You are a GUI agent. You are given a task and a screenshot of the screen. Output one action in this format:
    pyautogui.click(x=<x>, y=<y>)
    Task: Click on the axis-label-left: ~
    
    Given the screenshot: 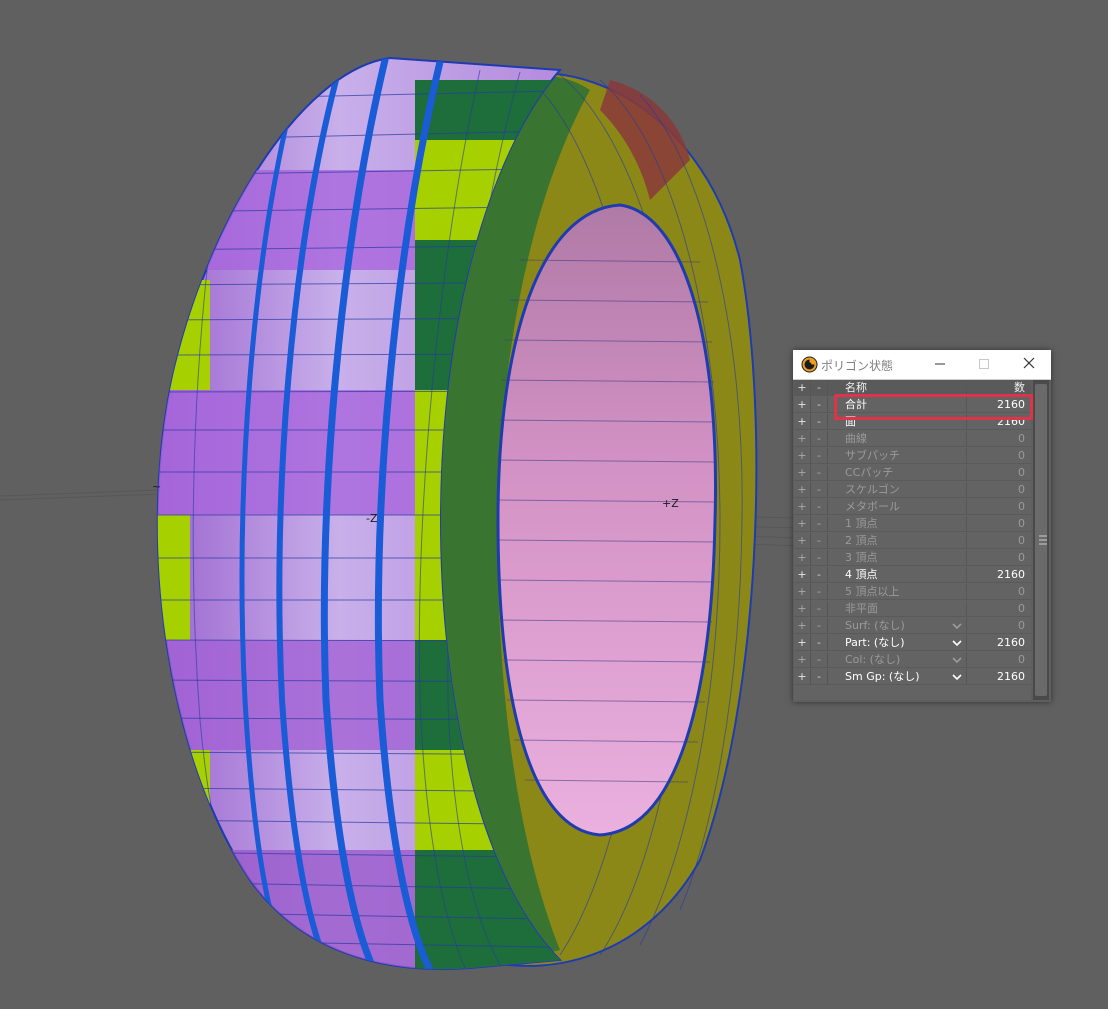 What is the action you would take?
    pyautogui.click(x=157, y=486)
    